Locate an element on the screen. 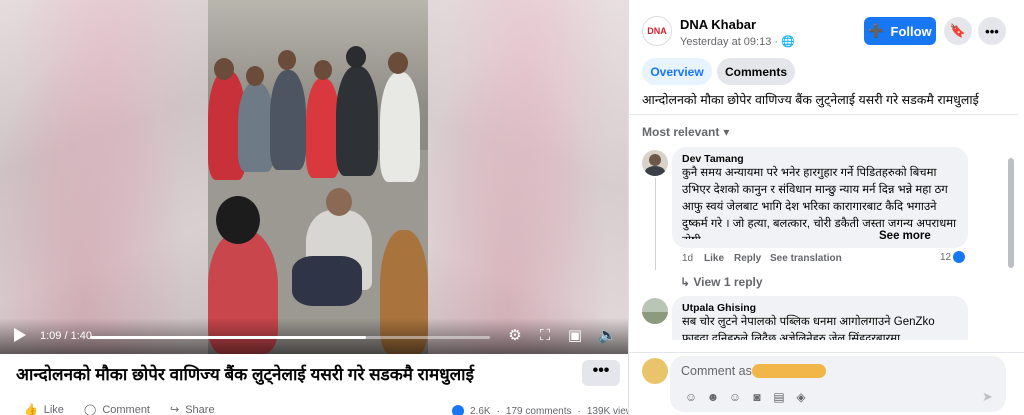 This screenshot has width=1024, height=415. camera-icon: ◙ is located at coordinates (757, 397).